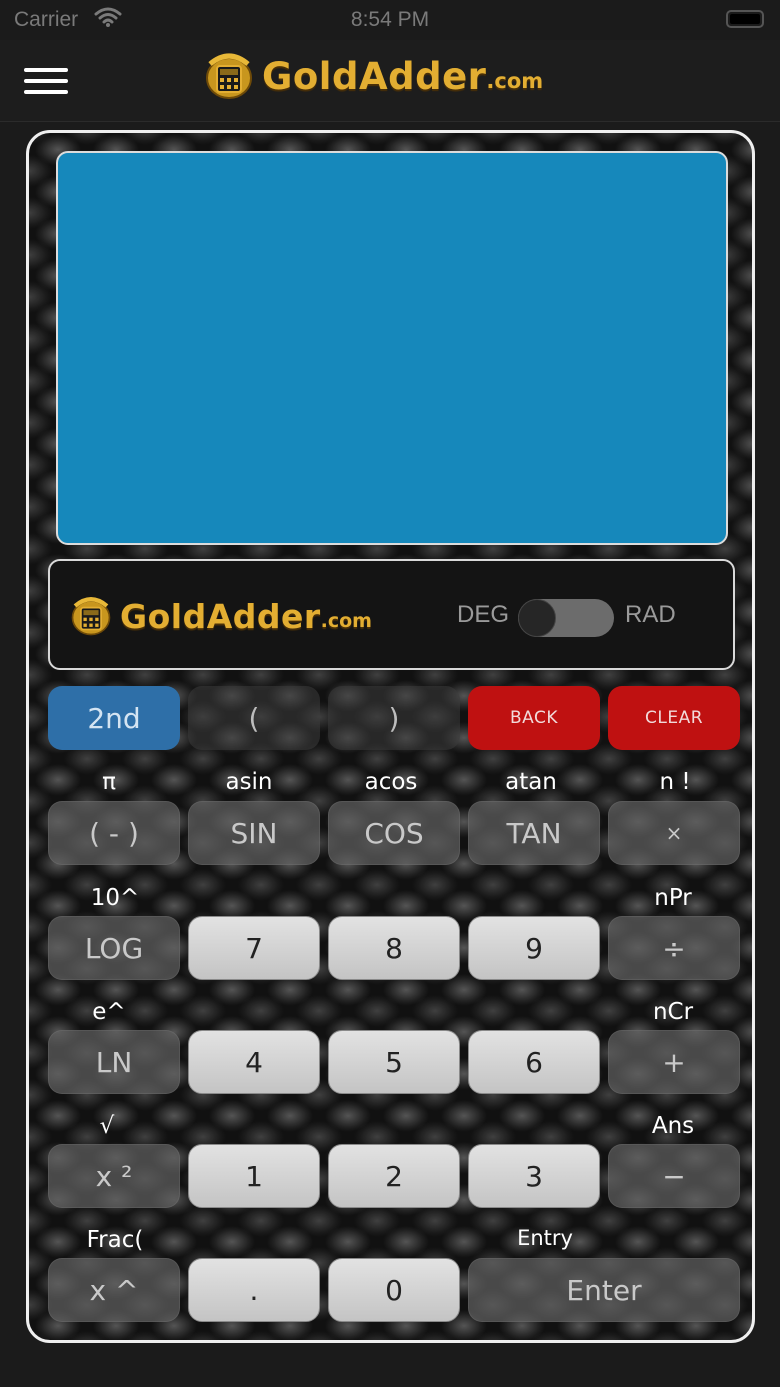  Describe the element at coordinates (114, 1062) in the screenshot. I see `ln-button: LN` at that location.